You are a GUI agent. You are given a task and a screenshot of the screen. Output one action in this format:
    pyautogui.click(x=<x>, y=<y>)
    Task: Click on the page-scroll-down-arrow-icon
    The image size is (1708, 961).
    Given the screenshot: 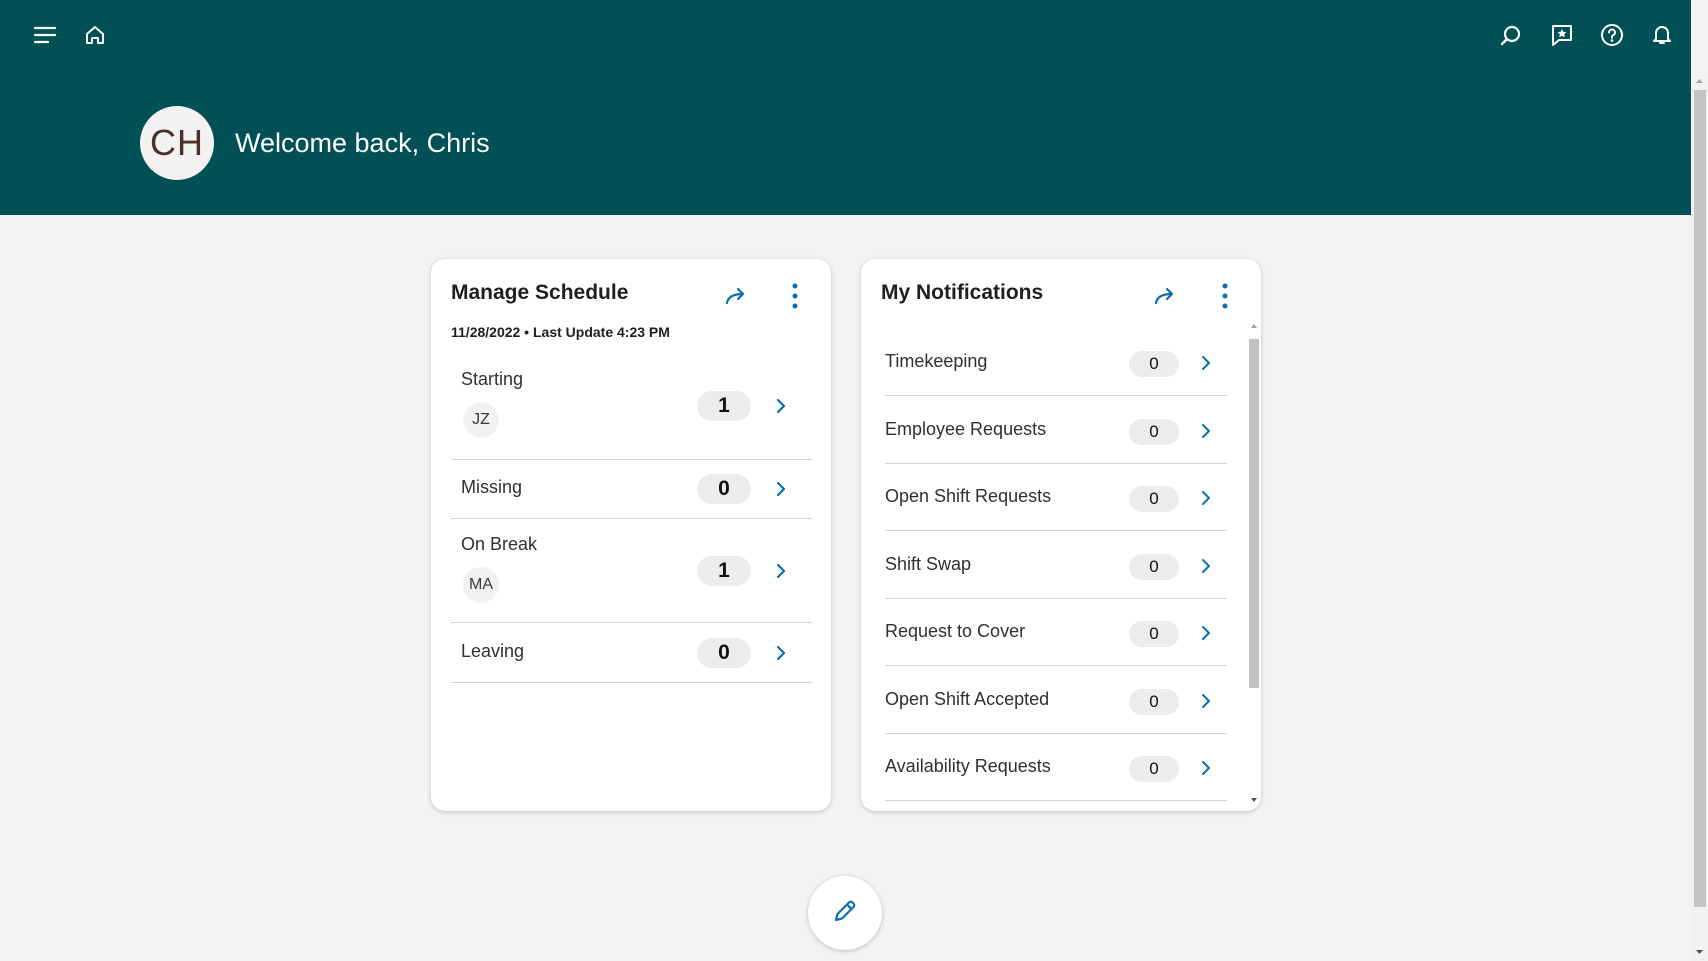 What is the action you would take?
    pyautogui.click(x=1699, y=952)
    